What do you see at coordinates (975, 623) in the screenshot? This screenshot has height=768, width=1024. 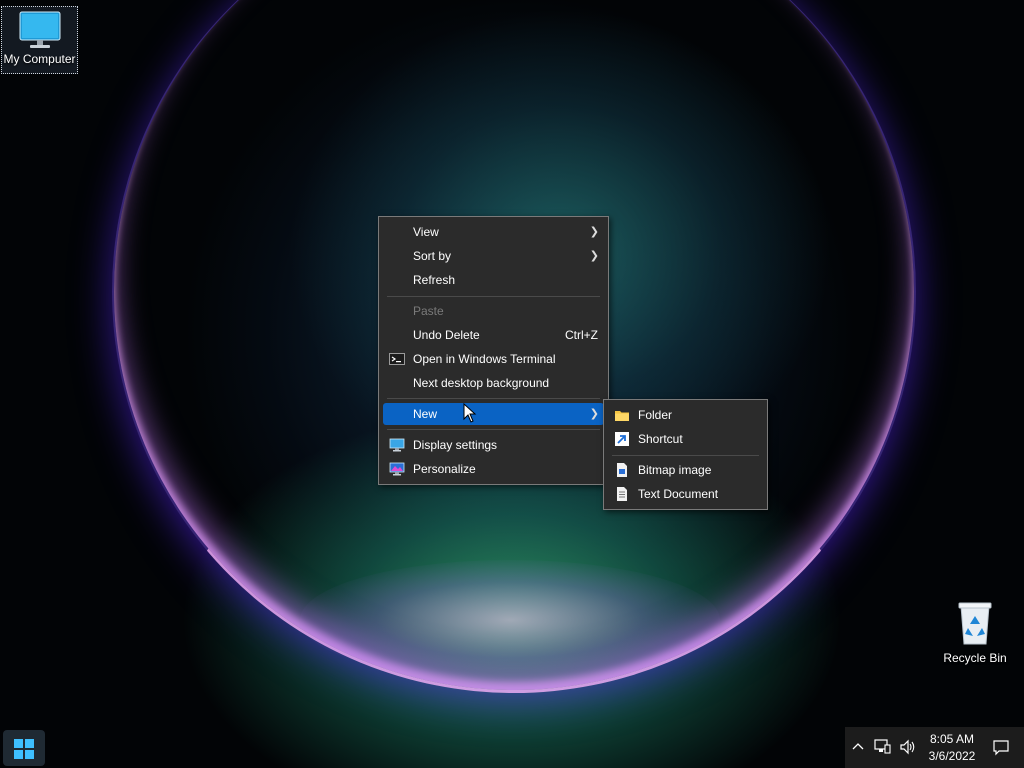 I see `recycle-bin-icon` at bounding box center [975, 623].